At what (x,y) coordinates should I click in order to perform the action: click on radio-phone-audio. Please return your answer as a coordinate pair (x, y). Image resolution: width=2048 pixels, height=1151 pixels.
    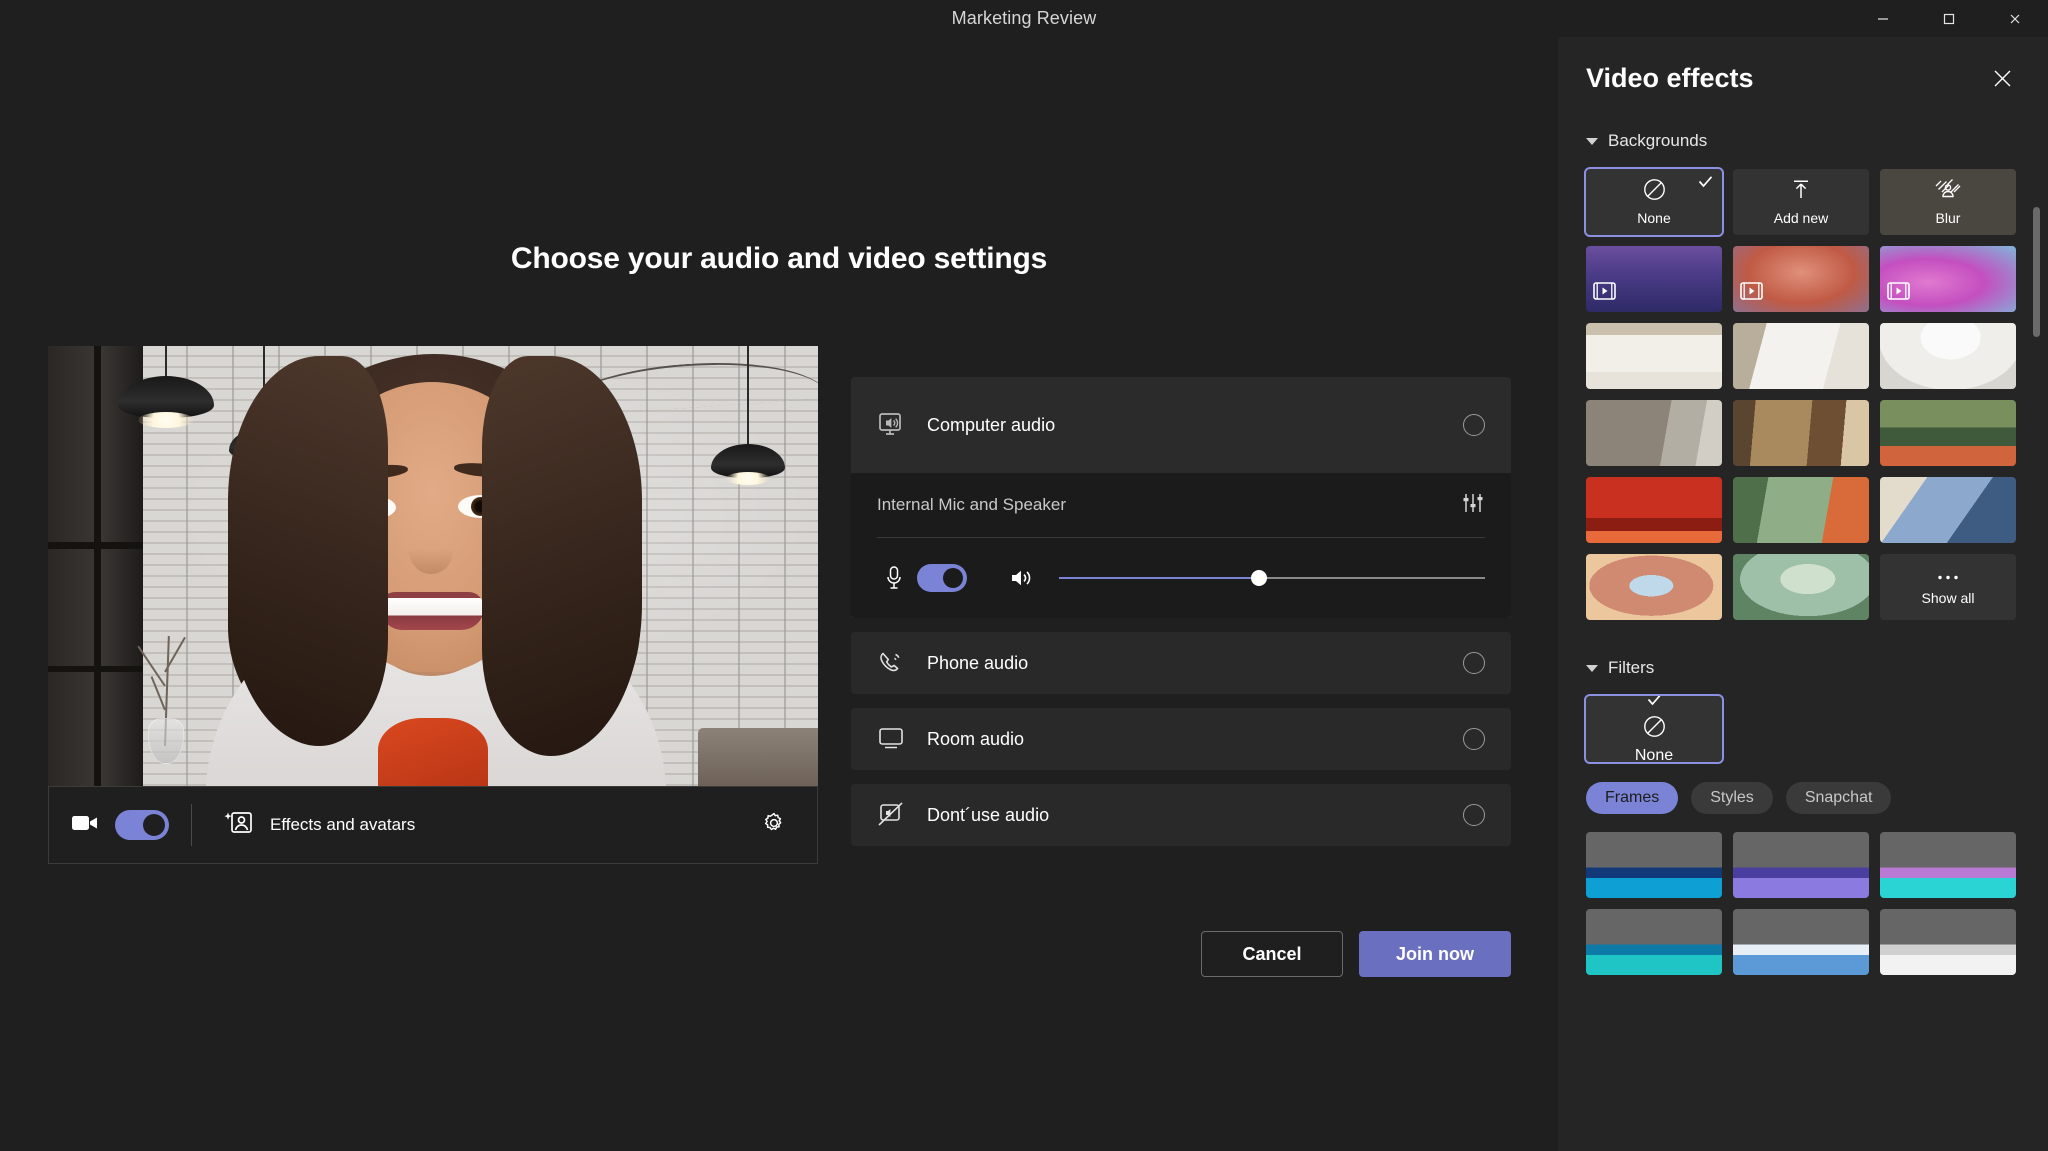
    Looking at the image, I should click on (1474, 663).